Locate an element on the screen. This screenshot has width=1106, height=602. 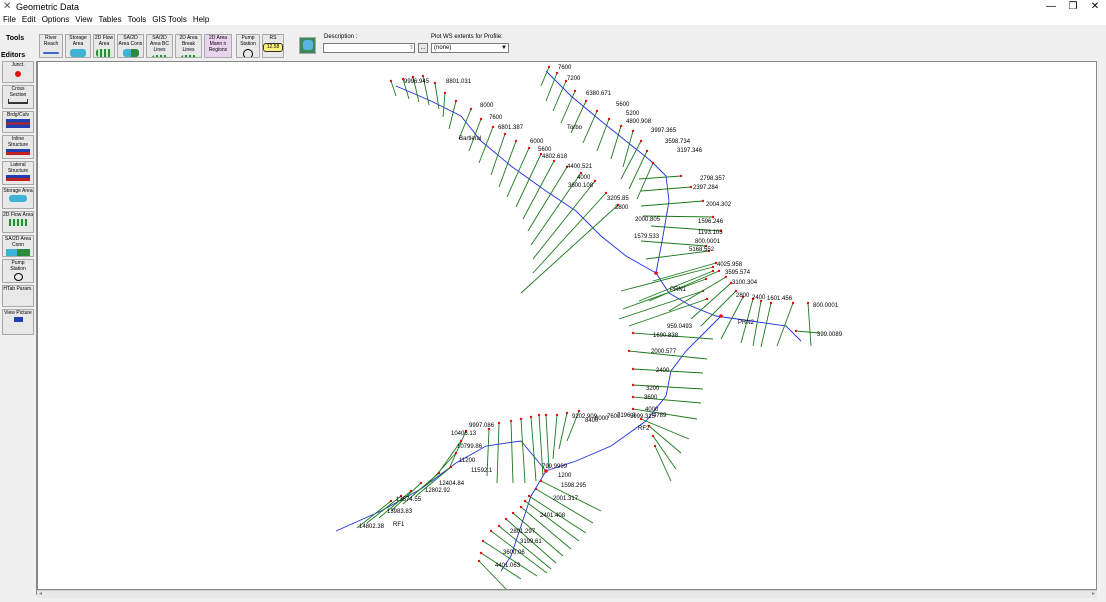
scroll-left-icon: ◂ is located at coordinates (40, 593).